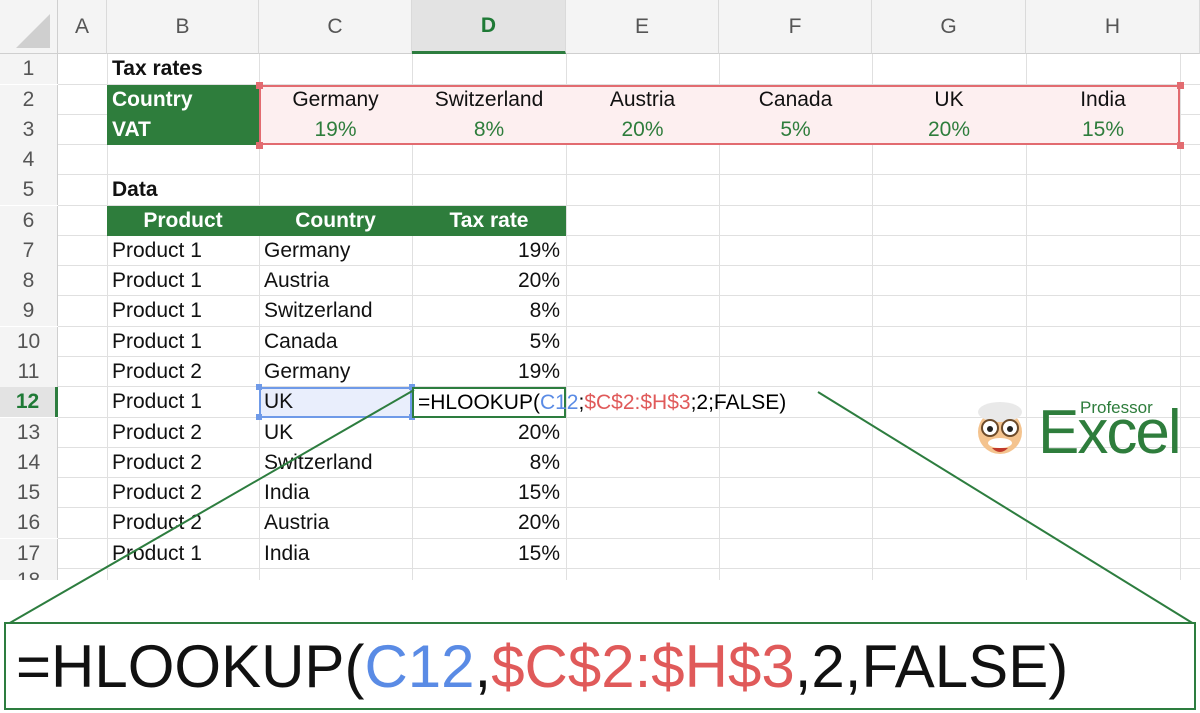  What do you see at coordinates (1110, 432) in the screenshot?
I see `logo-big-text: Excel` at bounding box center [1110, 432].